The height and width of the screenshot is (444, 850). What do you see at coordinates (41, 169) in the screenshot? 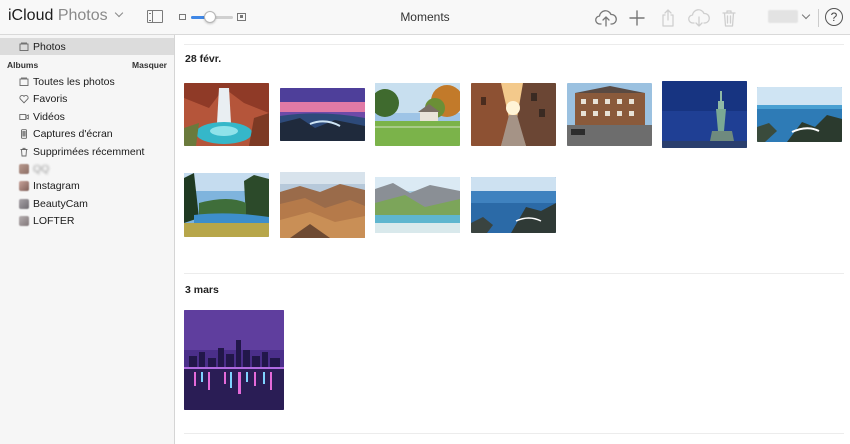
I see `sidebar-item-label: QQ` at bounding box center [41, 169].